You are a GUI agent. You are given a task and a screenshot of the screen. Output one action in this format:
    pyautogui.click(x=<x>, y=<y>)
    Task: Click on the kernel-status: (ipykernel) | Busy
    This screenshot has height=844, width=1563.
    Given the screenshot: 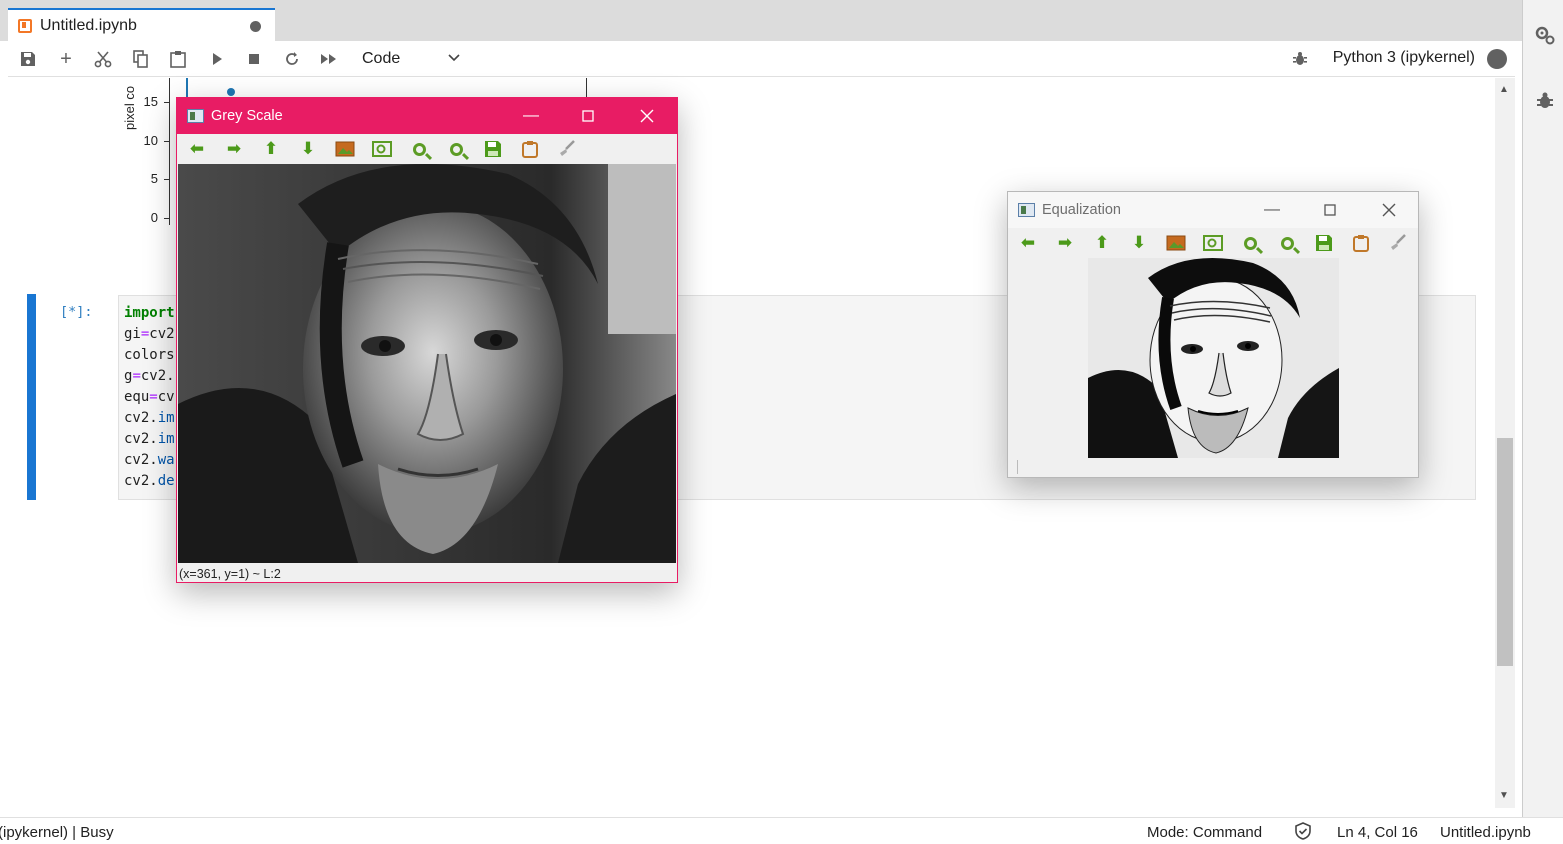 What is the action you would take?
    pyautogui.click(x=57, y=832)
    